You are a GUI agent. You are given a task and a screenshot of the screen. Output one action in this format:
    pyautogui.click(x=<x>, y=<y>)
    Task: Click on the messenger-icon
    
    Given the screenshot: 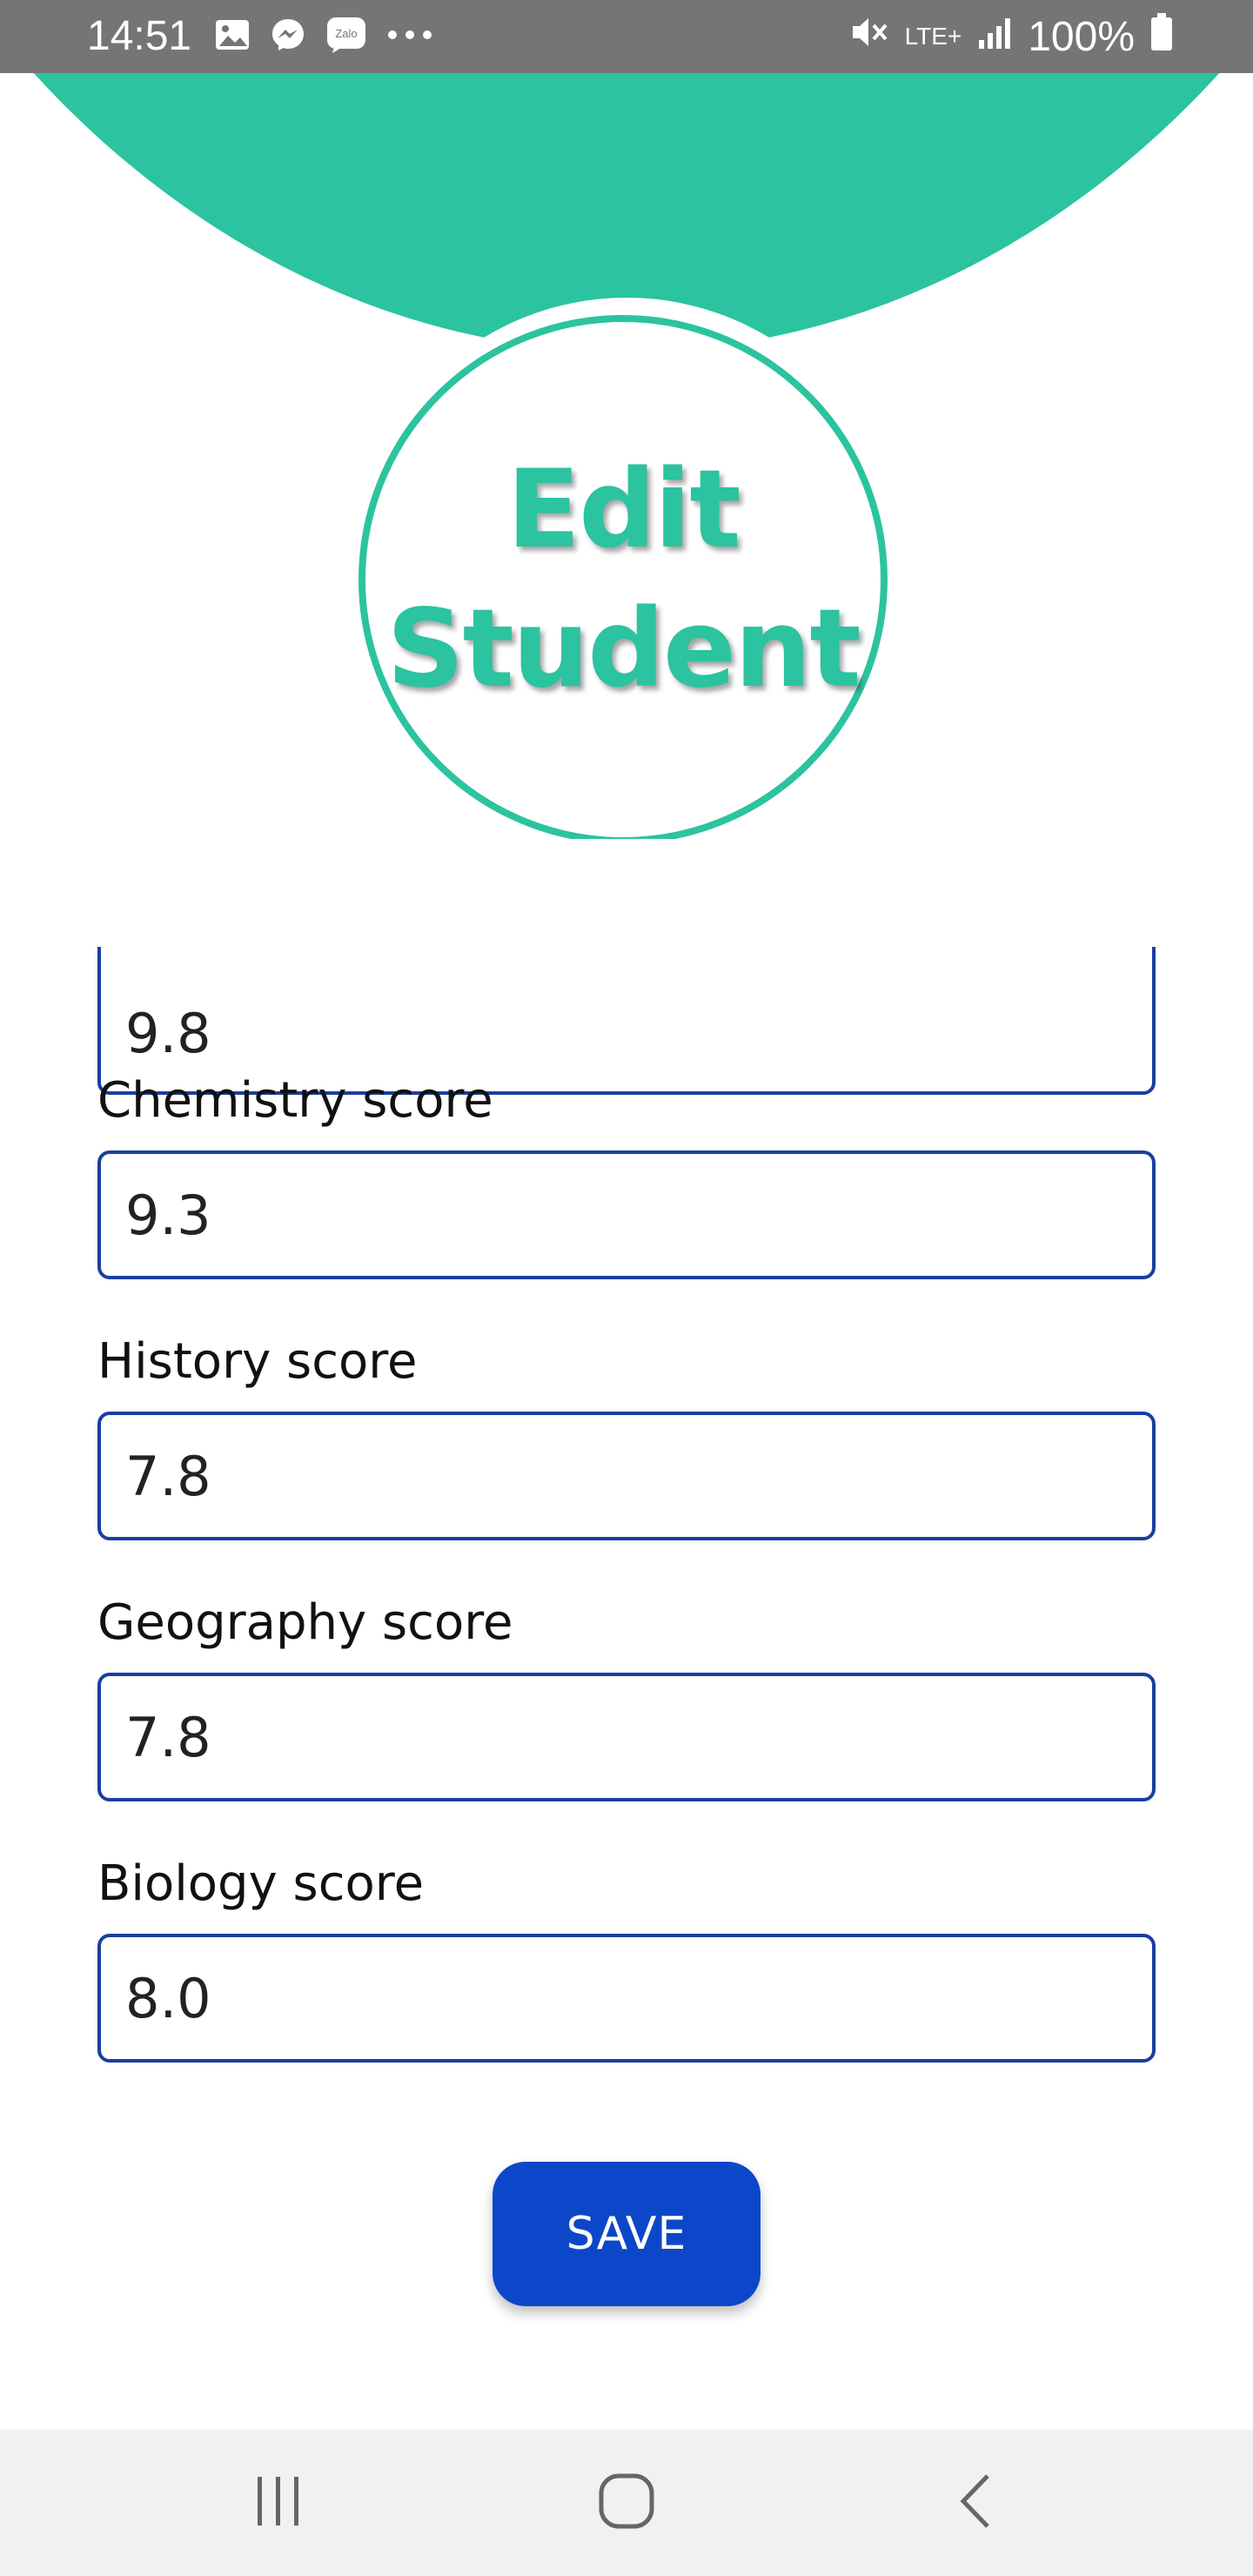 What is the action you would take?
    pyautogui.click(x=288, y=37)
    